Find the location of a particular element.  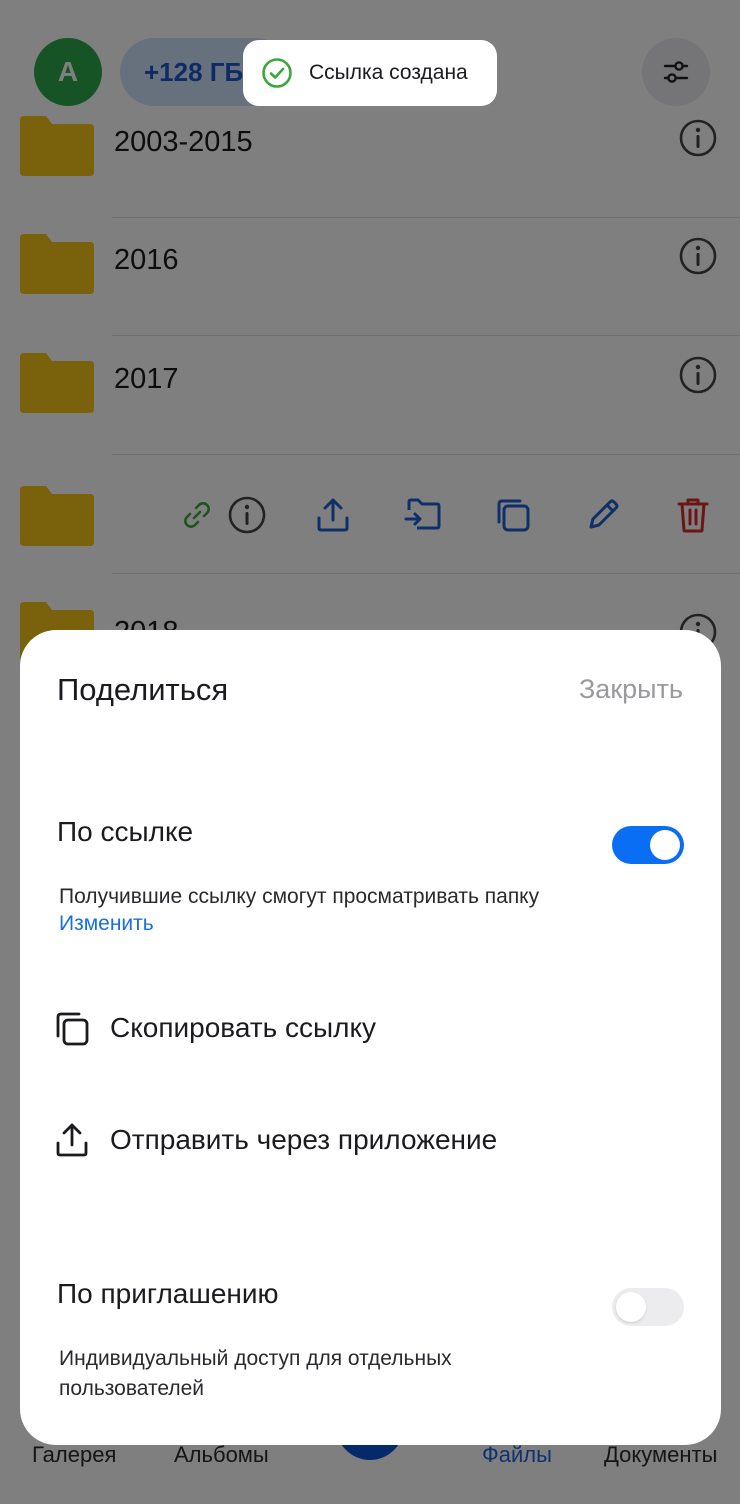

by-invite-title: По приглашению is located at coordinates (168, 1293).